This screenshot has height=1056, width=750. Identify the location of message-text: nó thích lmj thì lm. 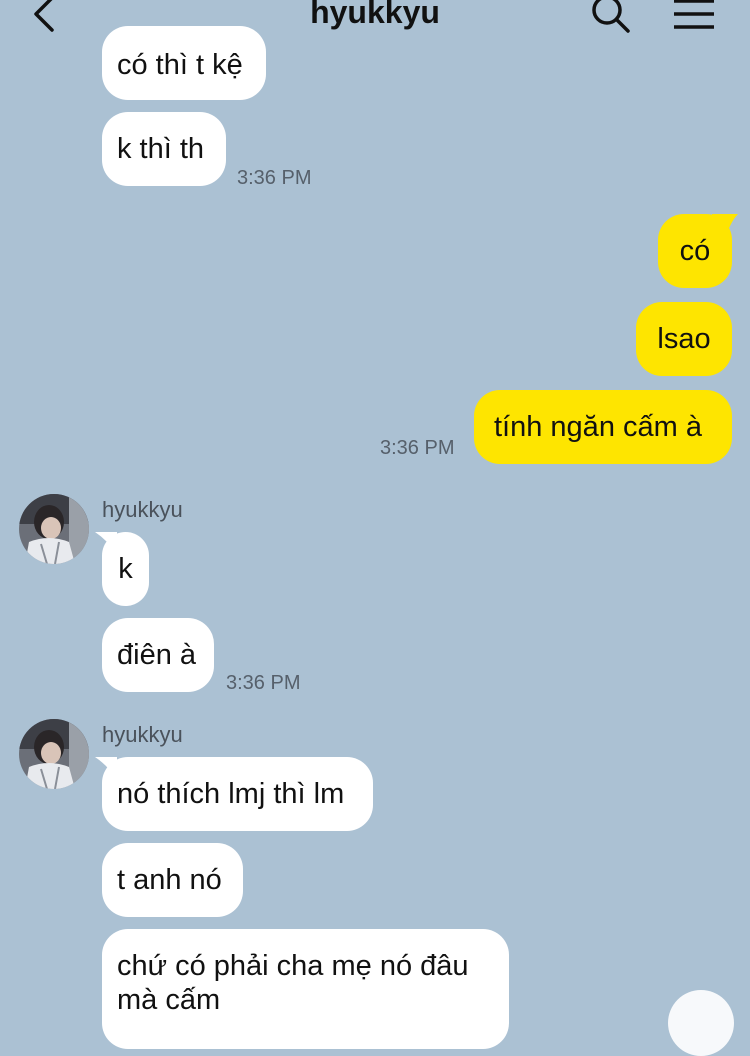
(231, 794).